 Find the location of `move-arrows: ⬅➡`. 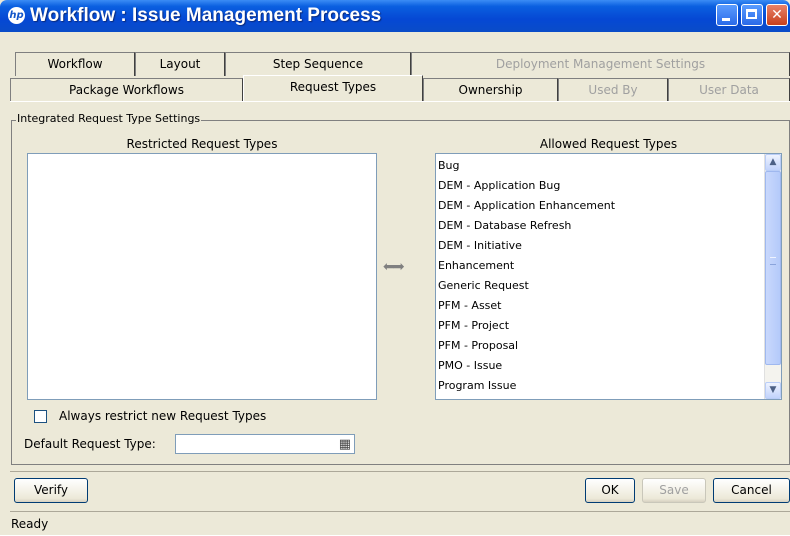

move-arrows: ⬅➡ is located at coordinates (394, 267).